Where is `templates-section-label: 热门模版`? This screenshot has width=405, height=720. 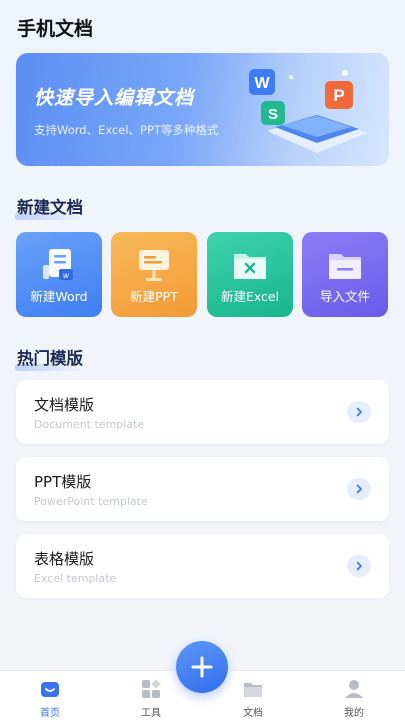
templates-section-label: 热门模版 is located at coordinates (50, 358).